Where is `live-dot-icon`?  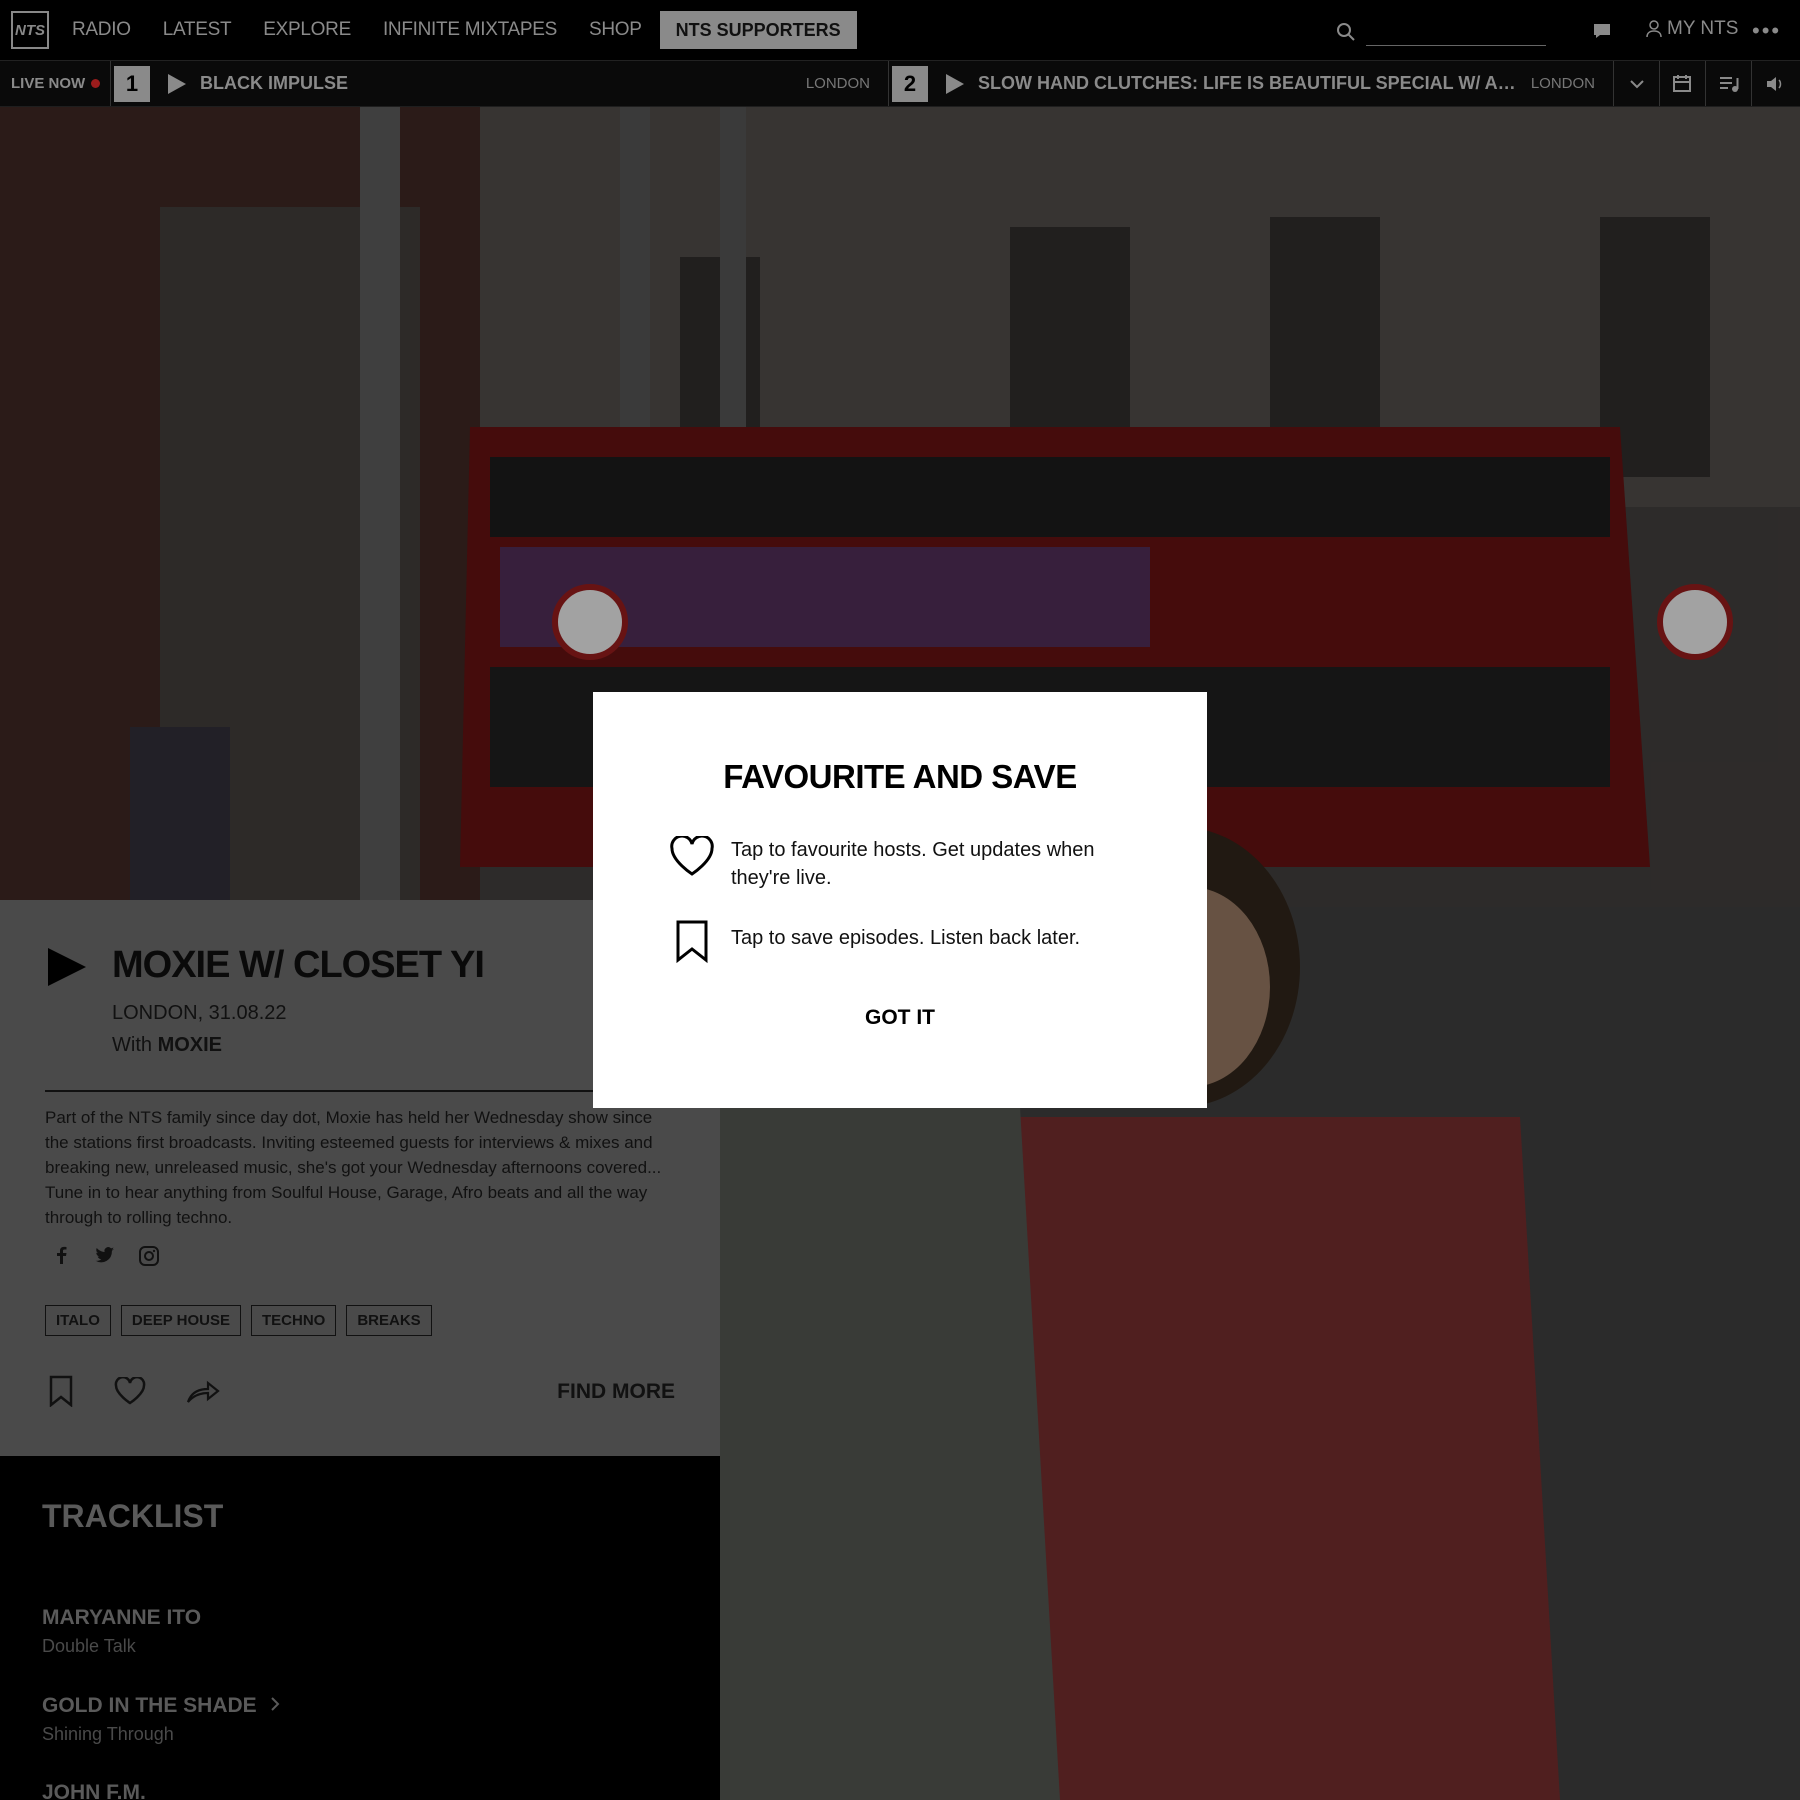 live-dot-icon is located at coordinates (96, 83).